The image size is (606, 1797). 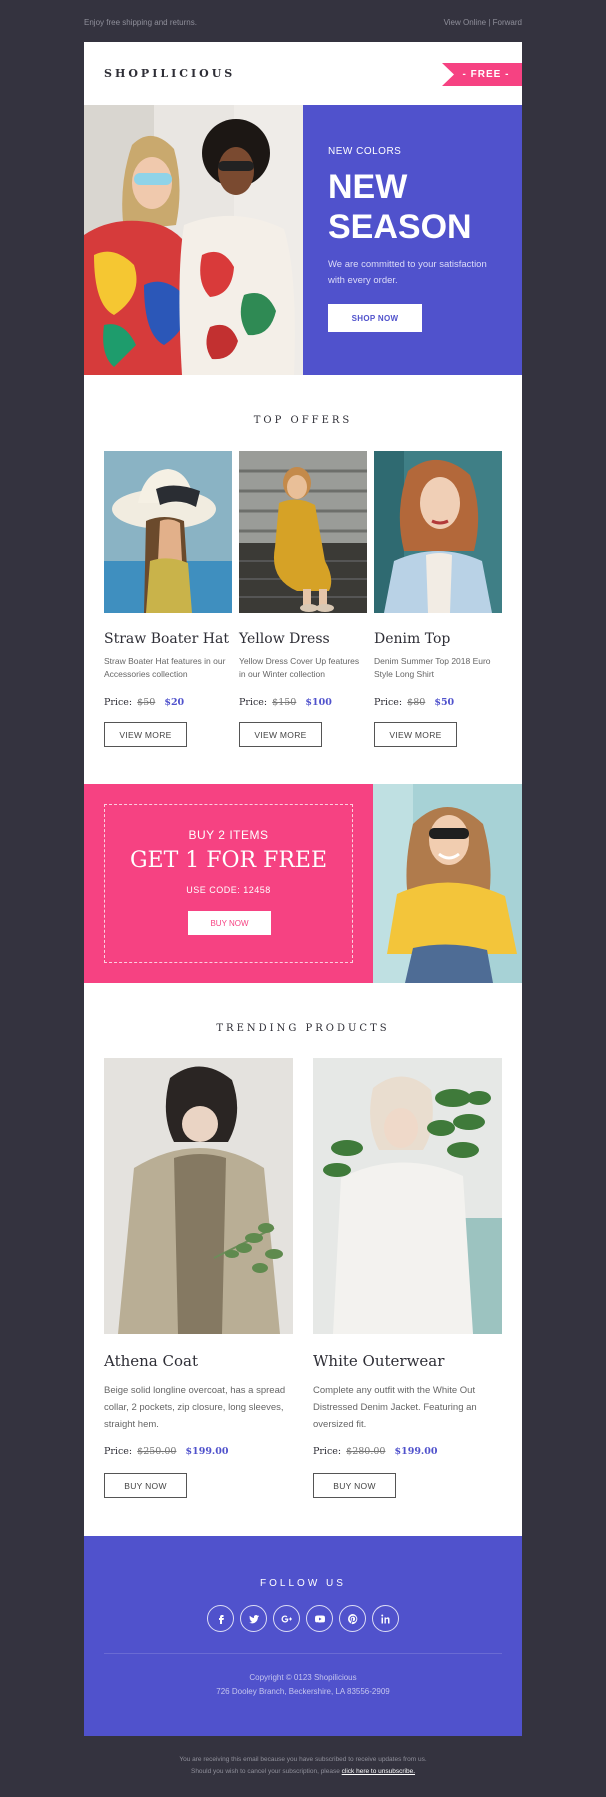 I want to click on product-image-white-outerwear, so click(x=407, y=1196).